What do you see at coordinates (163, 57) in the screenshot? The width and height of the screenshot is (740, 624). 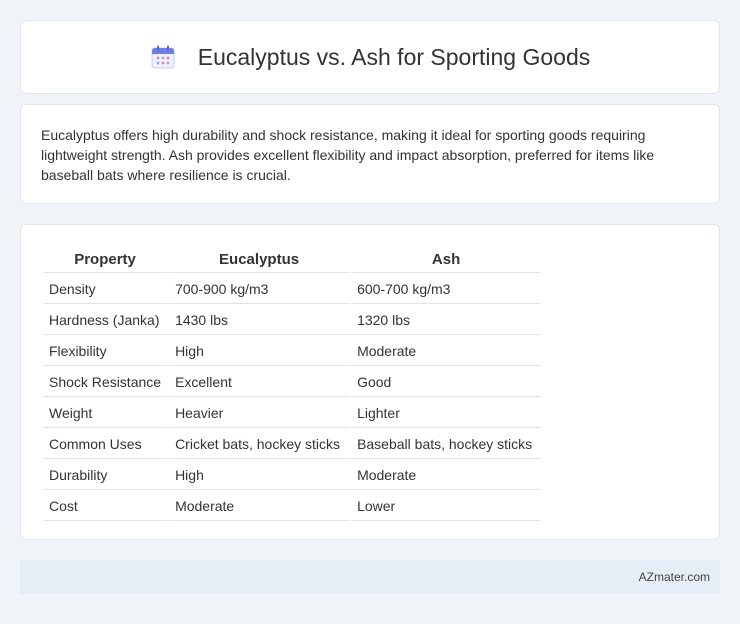 I see `calendar-icon` at bounding box center [163, 57].